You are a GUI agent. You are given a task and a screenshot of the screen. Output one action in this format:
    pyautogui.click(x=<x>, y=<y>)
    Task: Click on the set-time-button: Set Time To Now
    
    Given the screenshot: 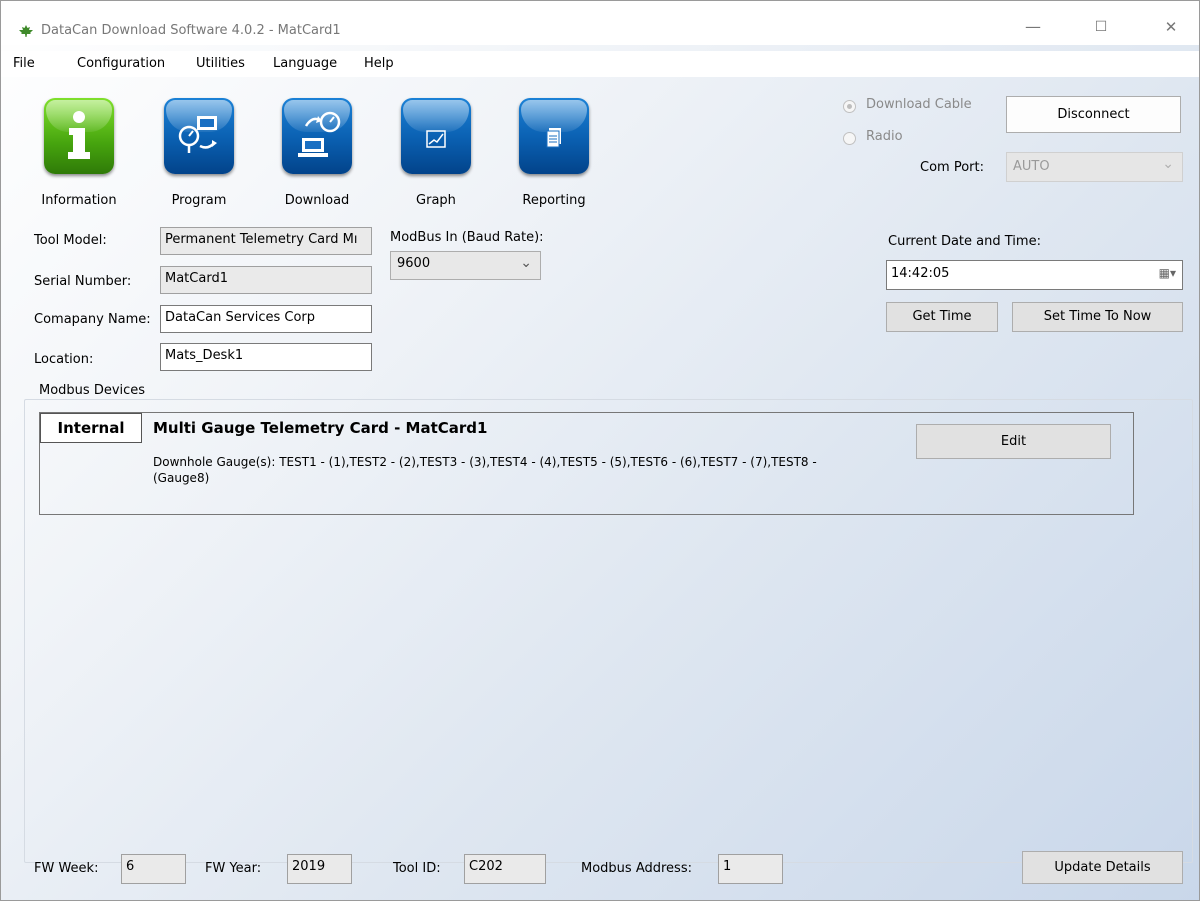 What is the action you would take?
    pyautogui.click(x=1097, y=317)
    